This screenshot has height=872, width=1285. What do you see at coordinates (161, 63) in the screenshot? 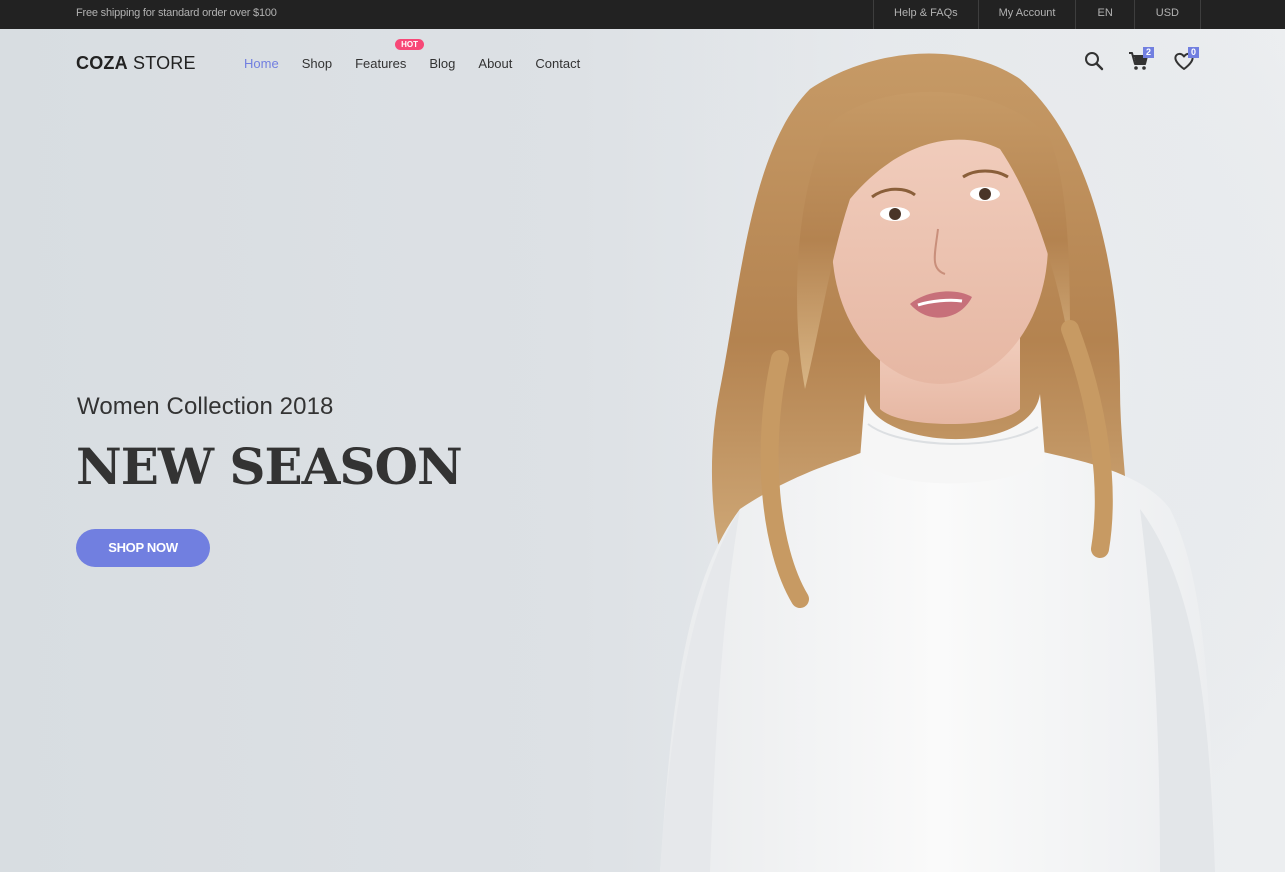
I see `logo-light: STORE` at bounding box center [161, 63].